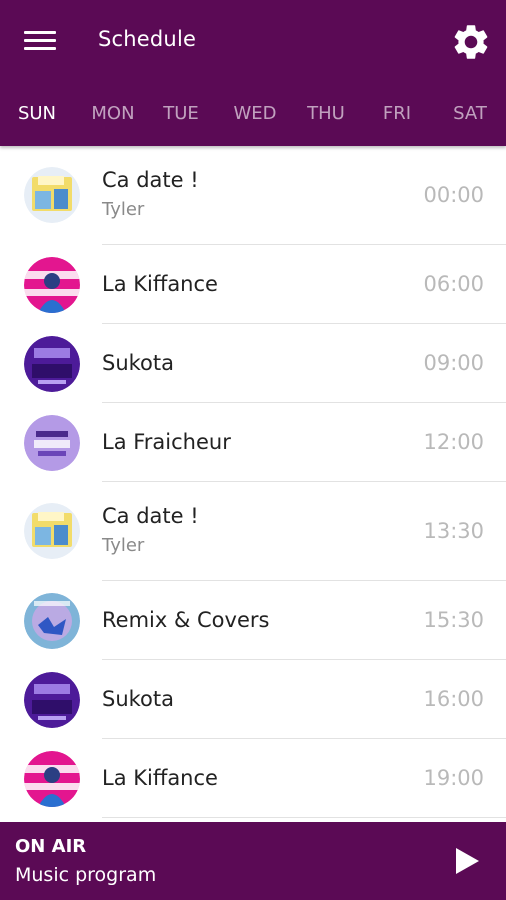 This screenshot has height=900, width=506. Describe the element at coordinates (253, 195) in the screenshot. I see `schedule-row: Ca date ! Tyler 00:00` at that location.